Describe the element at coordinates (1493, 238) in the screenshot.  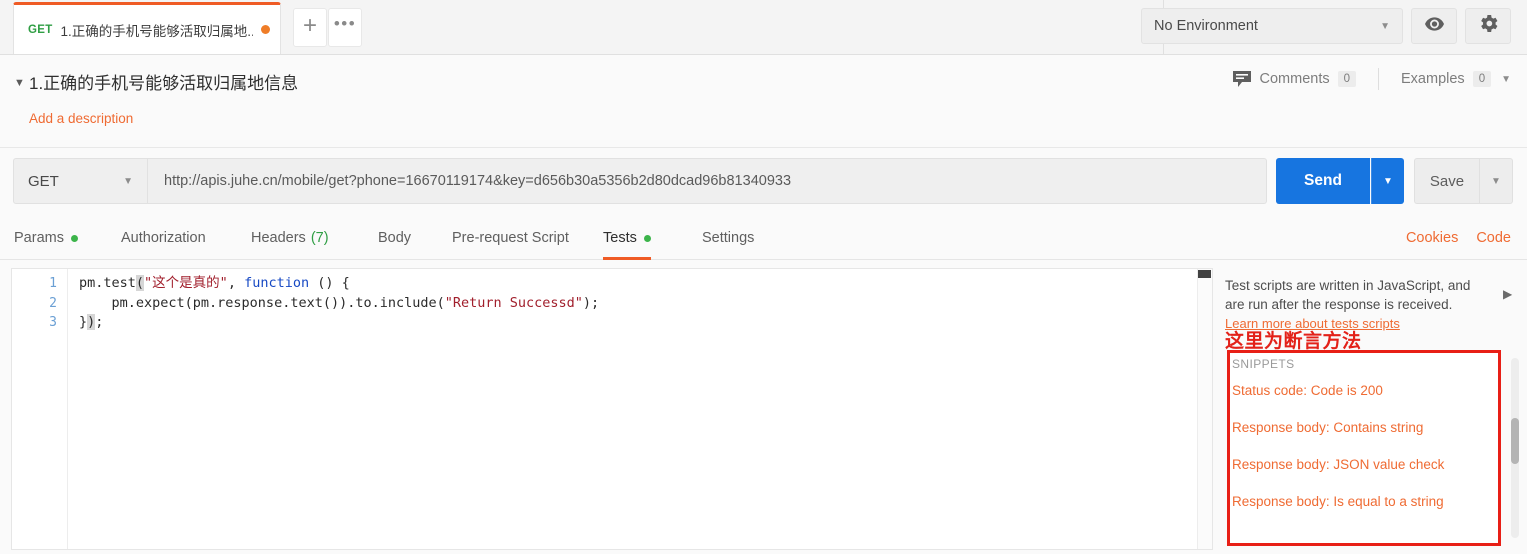
I see `code-link: Code` at that location.